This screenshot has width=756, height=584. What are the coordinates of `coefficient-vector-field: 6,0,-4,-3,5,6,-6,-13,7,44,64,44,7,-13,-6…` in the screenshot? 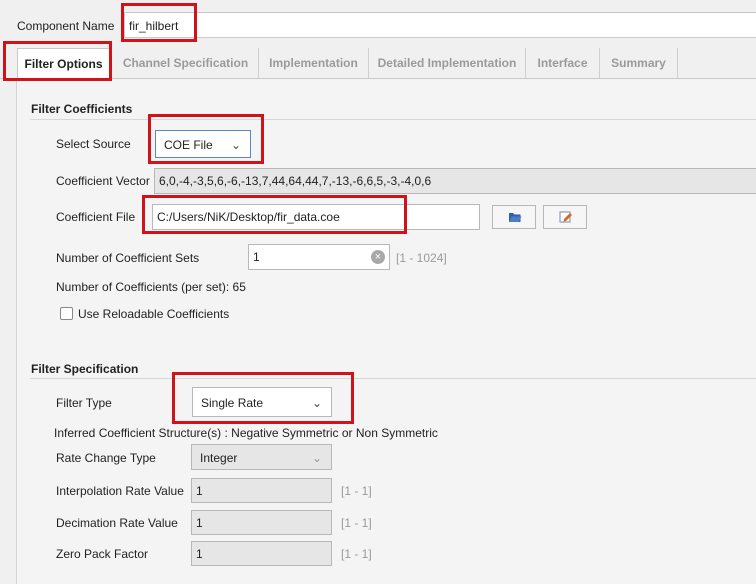 It's located at (455, 181).